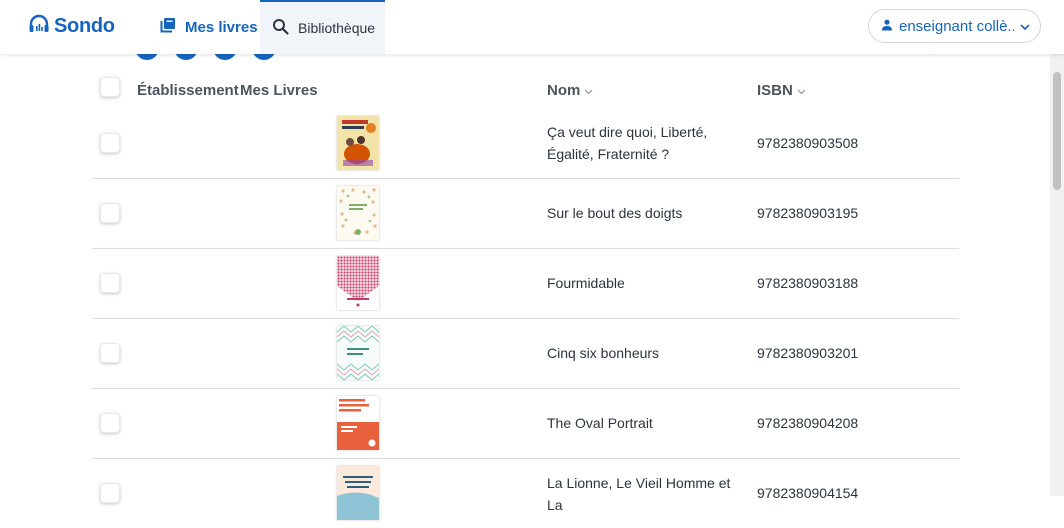 The width and height of the screenshot is (1064, 528). Describe the element at coordinates (39, 26) in the screenshot. I see `headphones-logo-icon` at that location.